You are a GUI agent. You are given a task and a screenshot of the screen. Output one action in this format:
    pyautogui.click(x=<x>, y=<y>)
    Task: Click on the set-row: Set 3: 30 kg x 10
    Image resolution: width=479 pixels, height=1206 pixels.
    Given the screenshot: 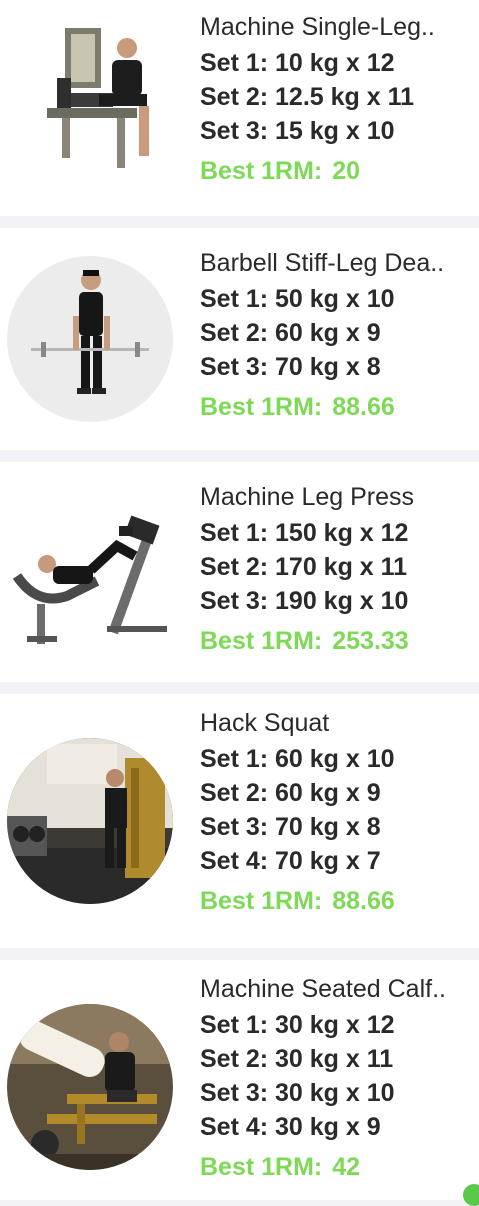 What is the action you would take?
    pyautogui.click(x=297, y=1093)
    